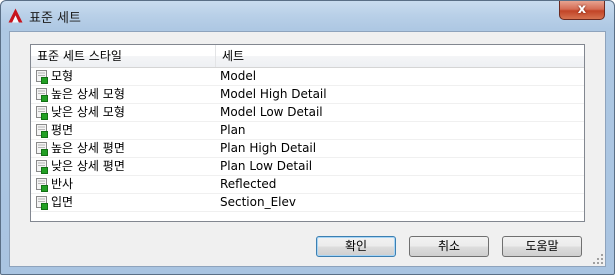 The image size is (615, 275). I want to click on row-style-name: 높은 상세 평면, so click(88, 148).